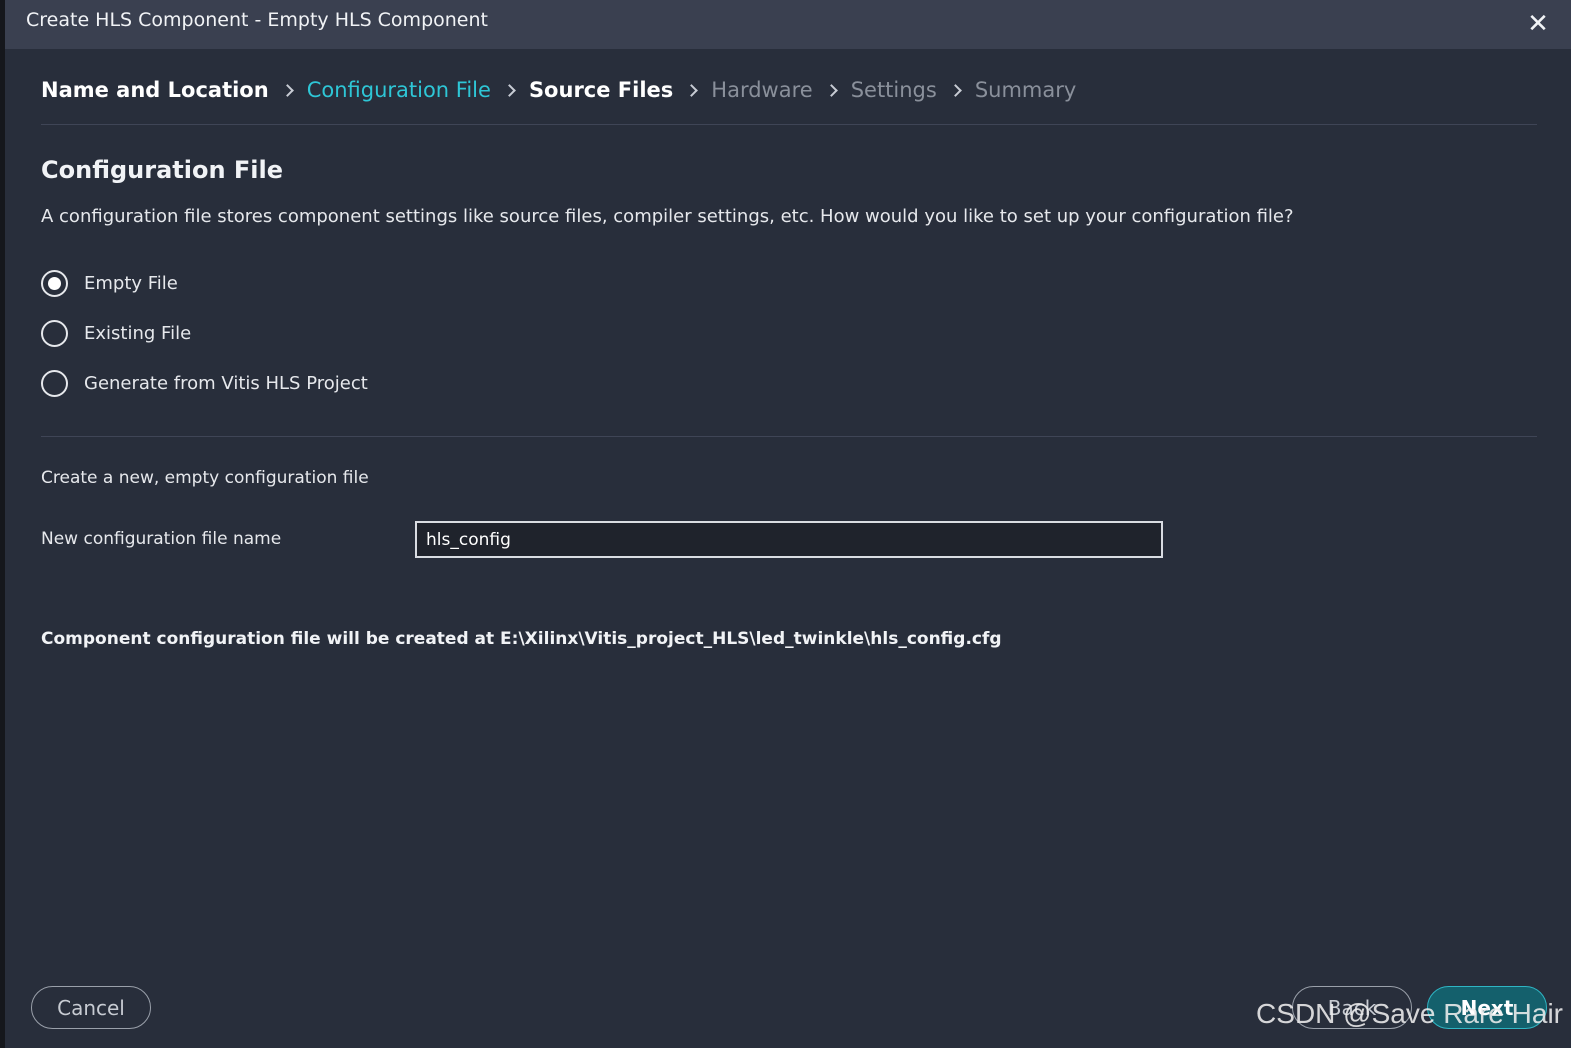  Describe the element at coordinates (1487, 1007) in the screenshot. I see `next-button: Next` at that location.